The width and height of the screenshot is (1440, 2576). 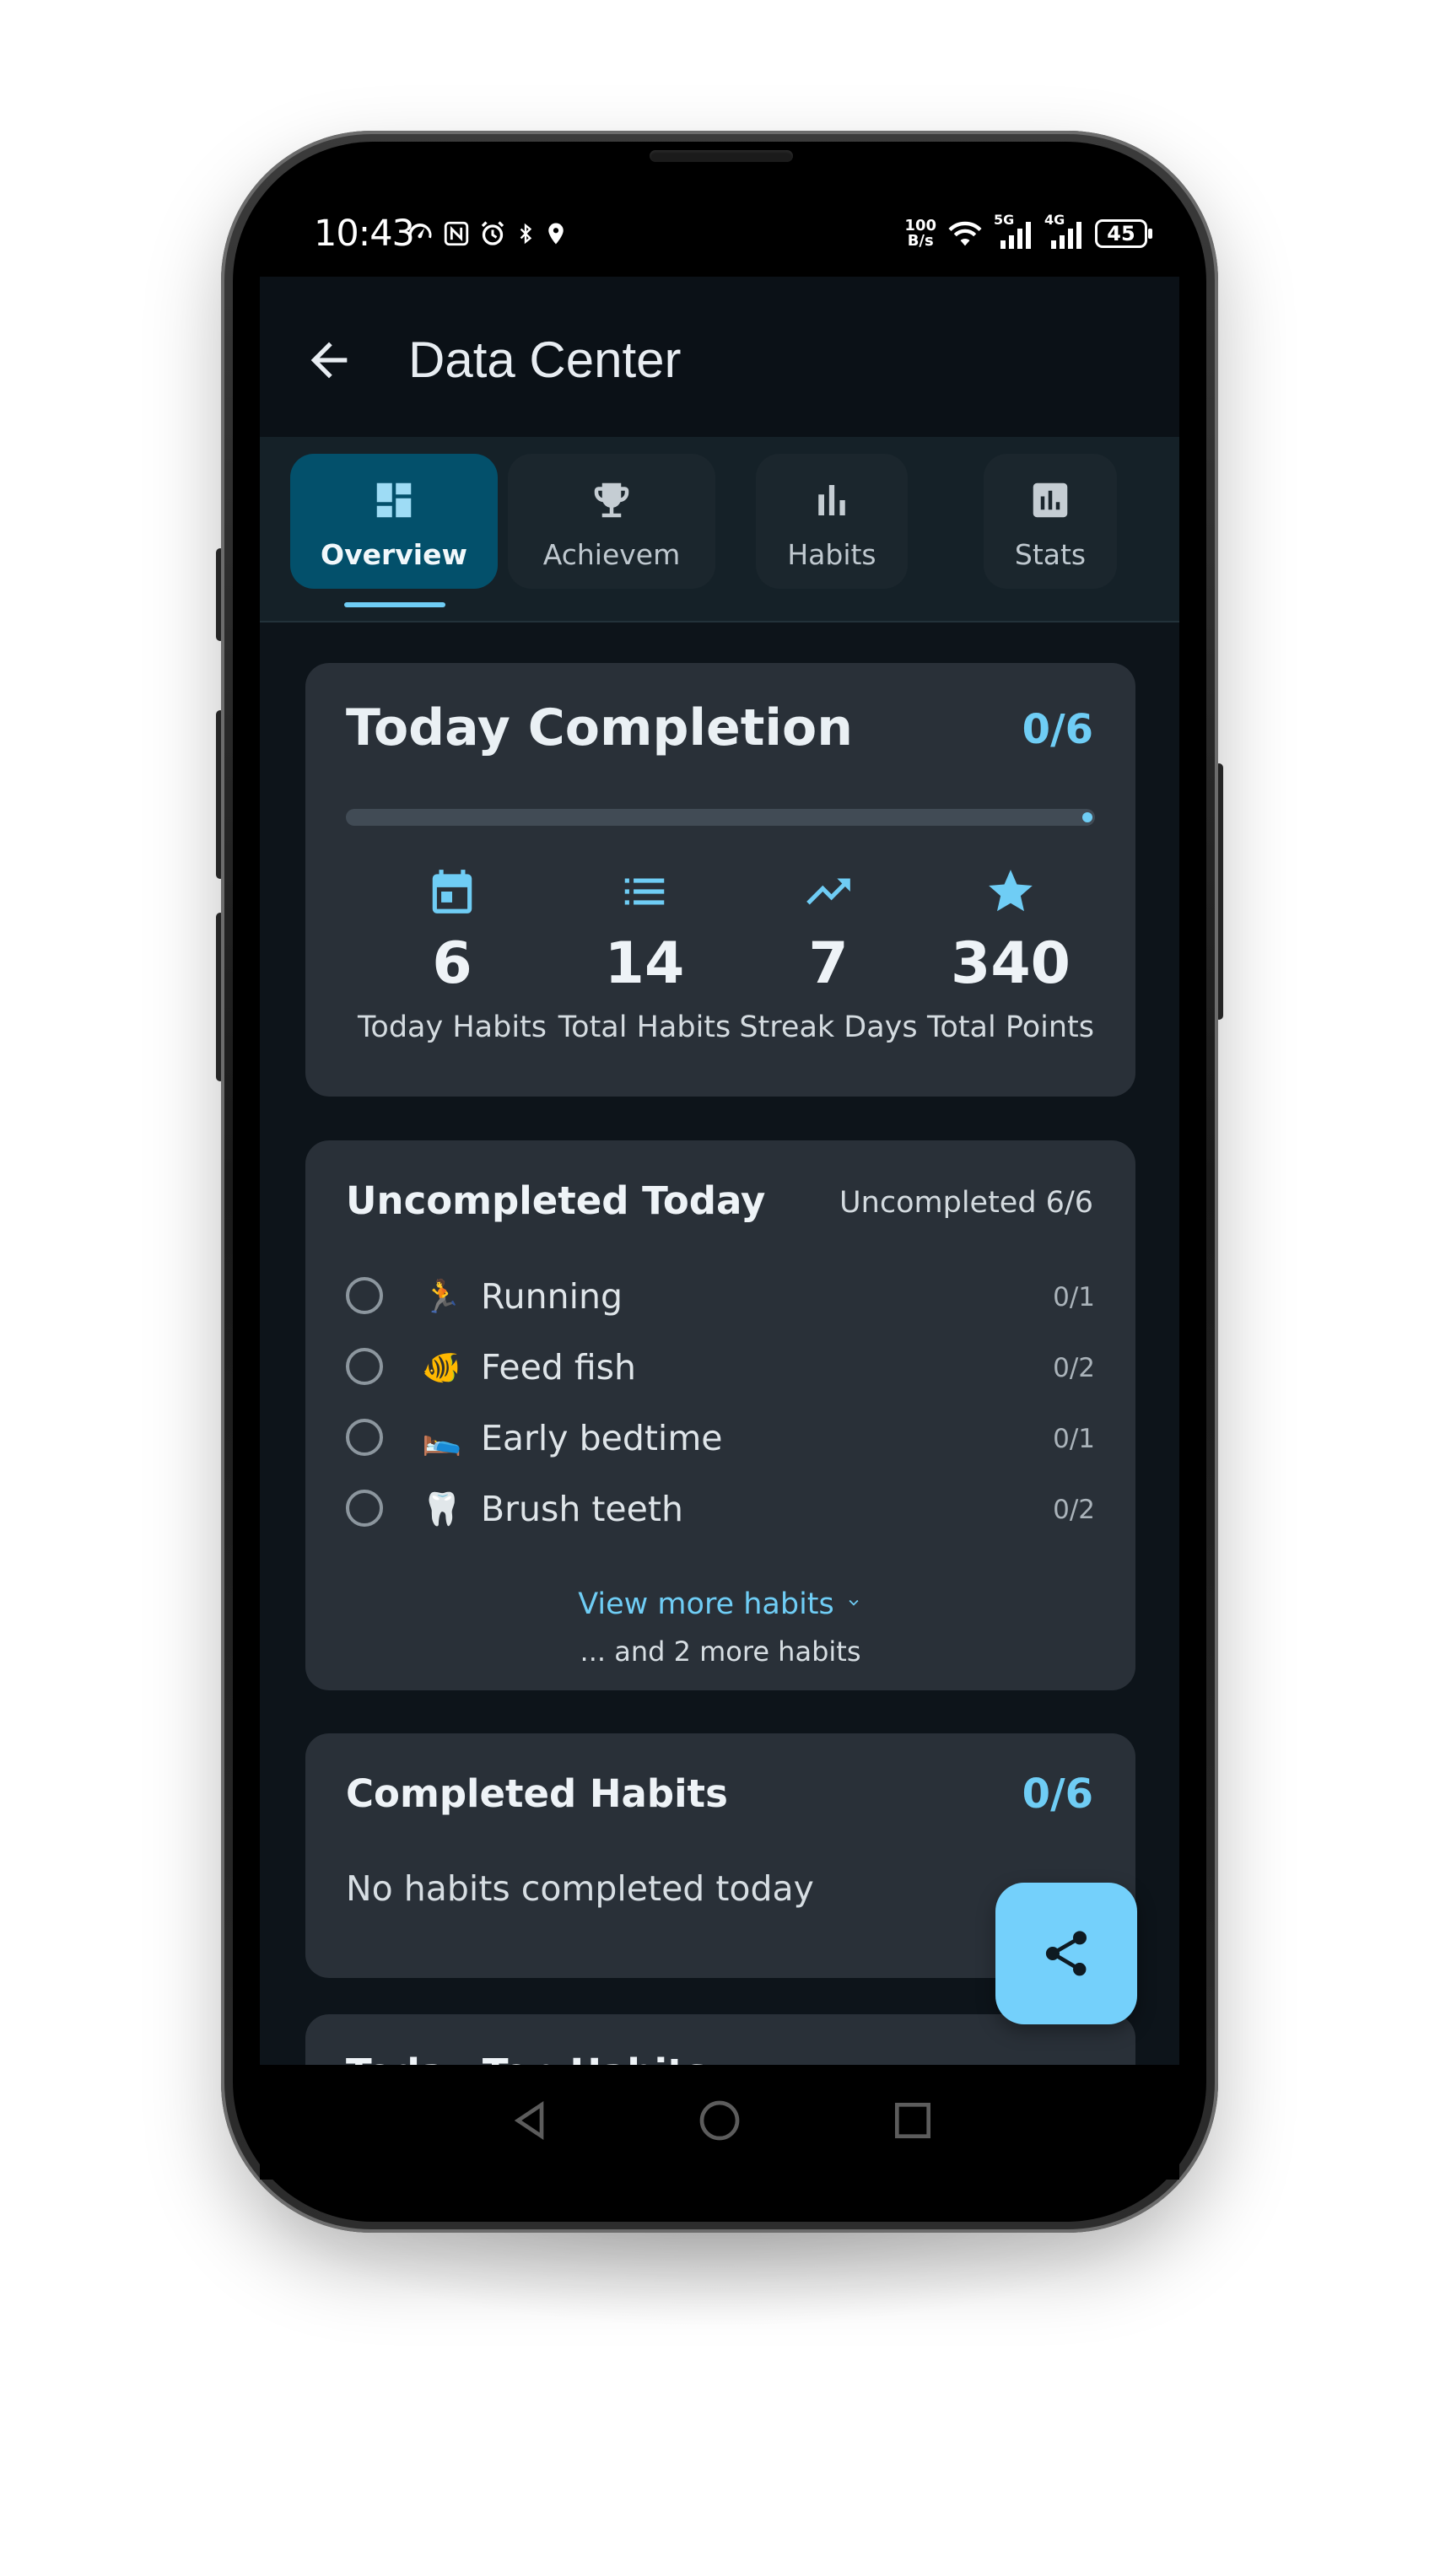 I want to click on wifi-icon, so click(x=965, y=233).